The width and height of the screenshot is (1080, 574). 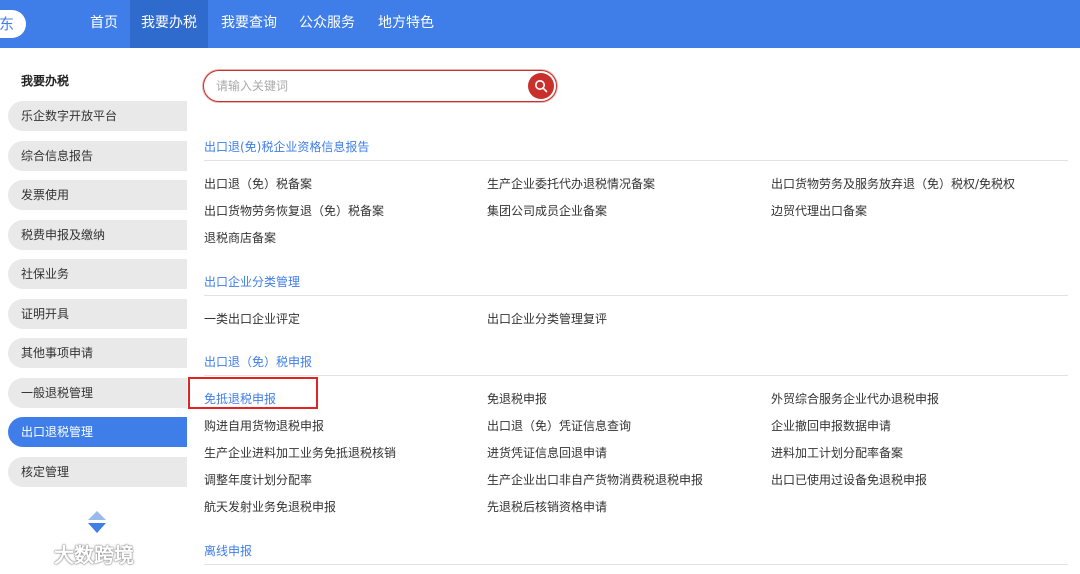 What do you see at coordinates (252, 282) in the screenshot?
I see `section-title-classification: 出口企业分类管理` at bounding box center [252, 282].